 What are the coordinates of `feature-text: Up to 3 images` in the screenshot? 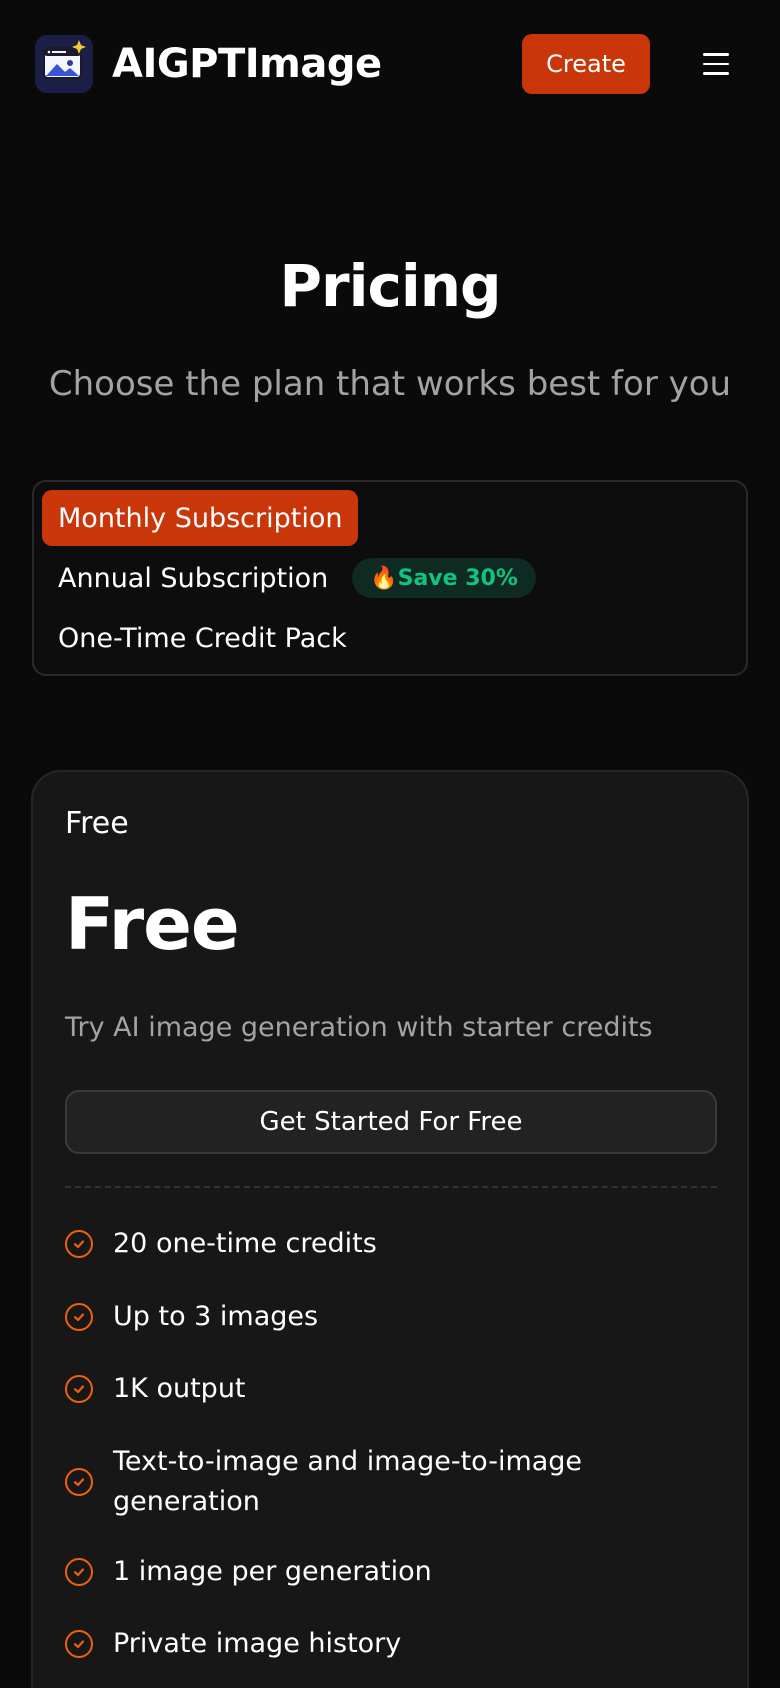 It's located at (216, 1316).